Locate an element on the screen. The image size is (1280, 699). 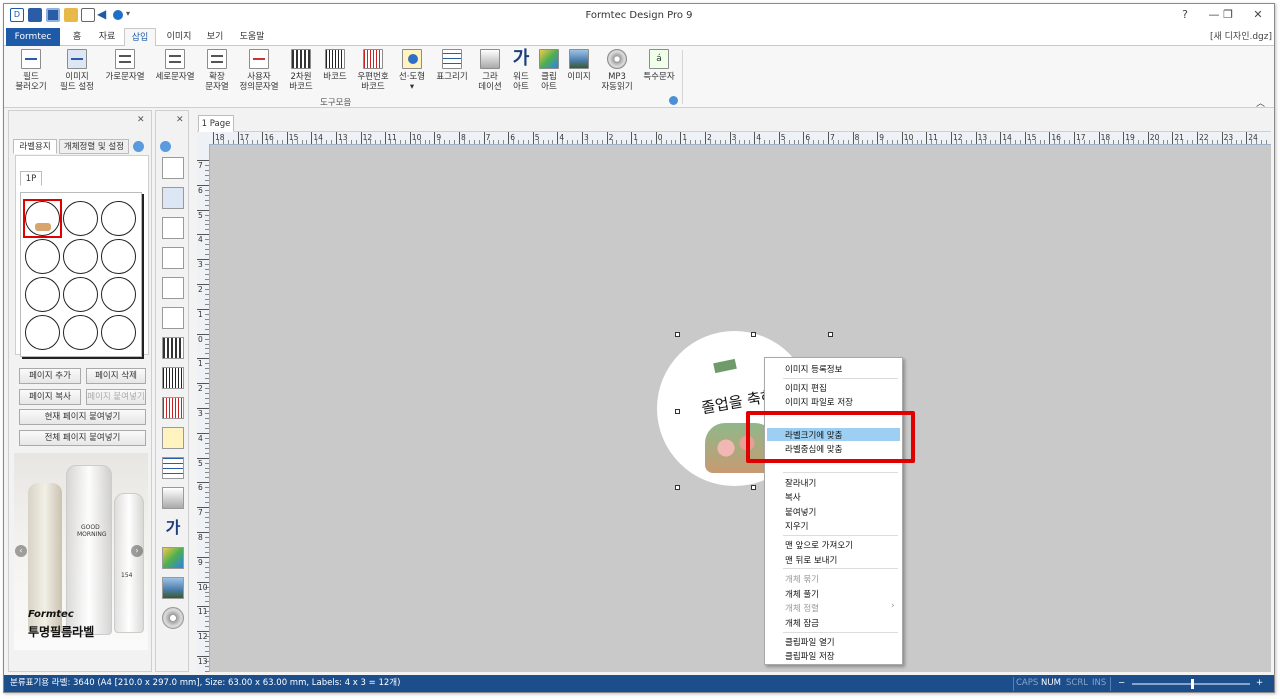
group-expand-icon is located at coordinates (673, 100).